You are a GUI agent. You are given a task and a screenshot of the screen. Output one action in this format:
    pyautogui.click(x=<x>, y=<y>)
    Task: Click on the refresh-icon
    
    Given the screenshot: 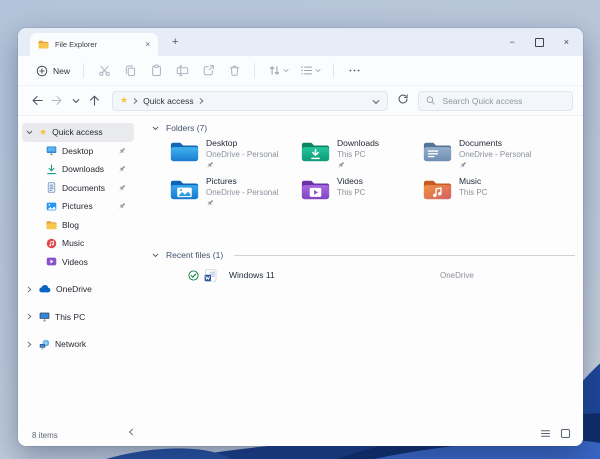 What is the action you would take?
    pyautogui.click(x=403, y=98)
    